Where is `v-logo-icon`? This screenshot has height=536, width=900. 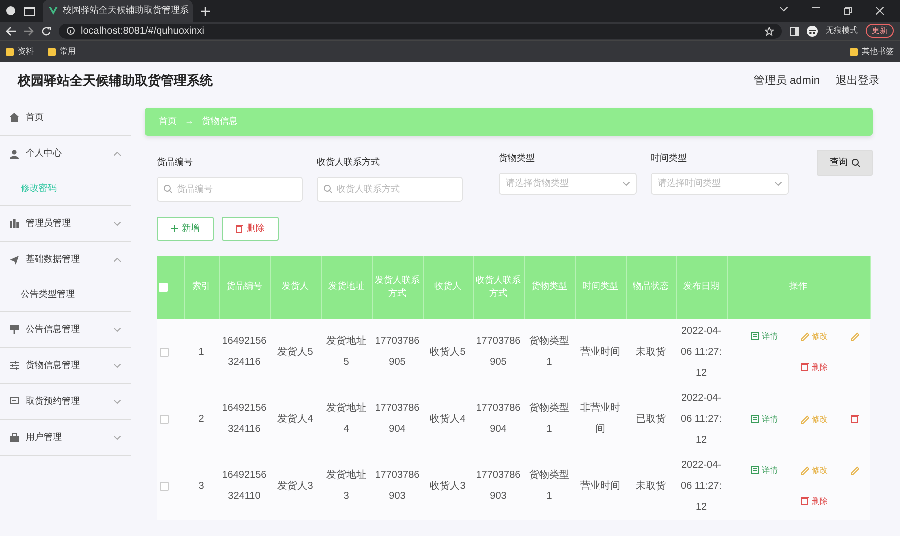 v-logo-icon is located at coordinates (53, 11).